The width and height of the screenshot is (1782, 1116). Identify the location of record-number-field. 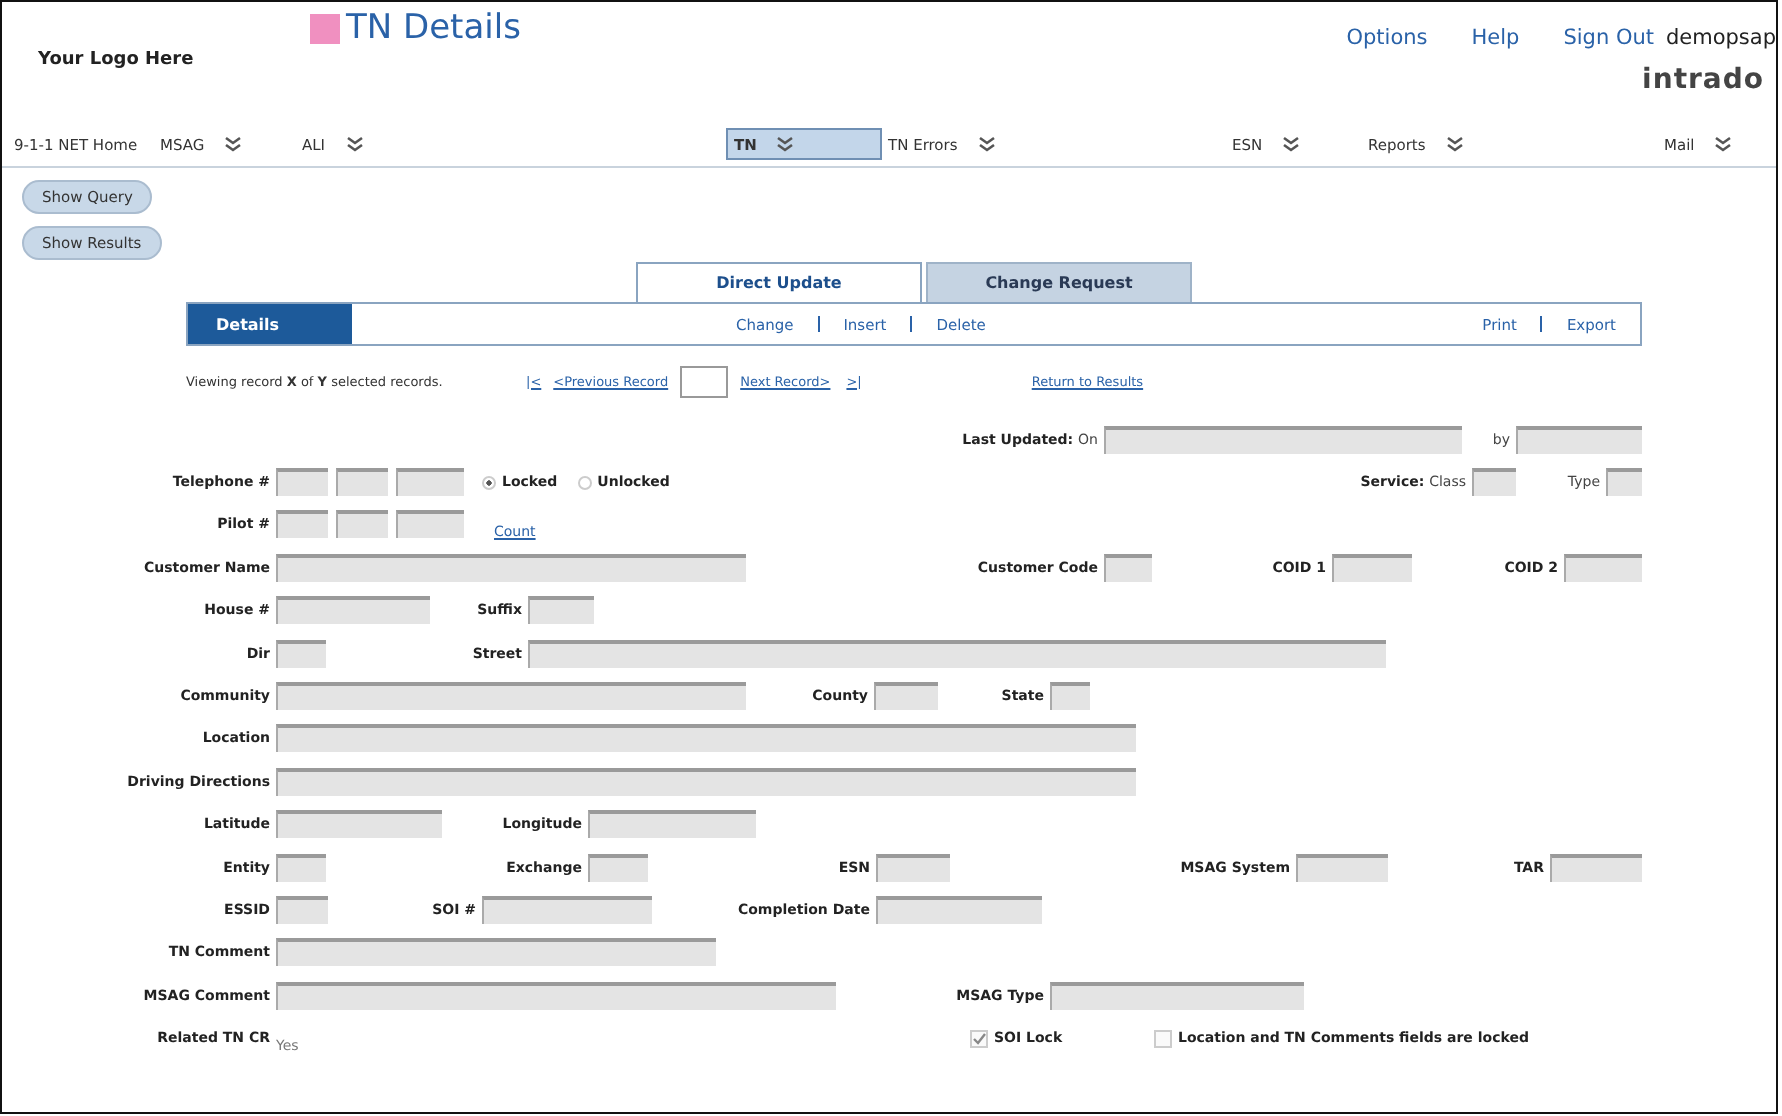
(704, 382).